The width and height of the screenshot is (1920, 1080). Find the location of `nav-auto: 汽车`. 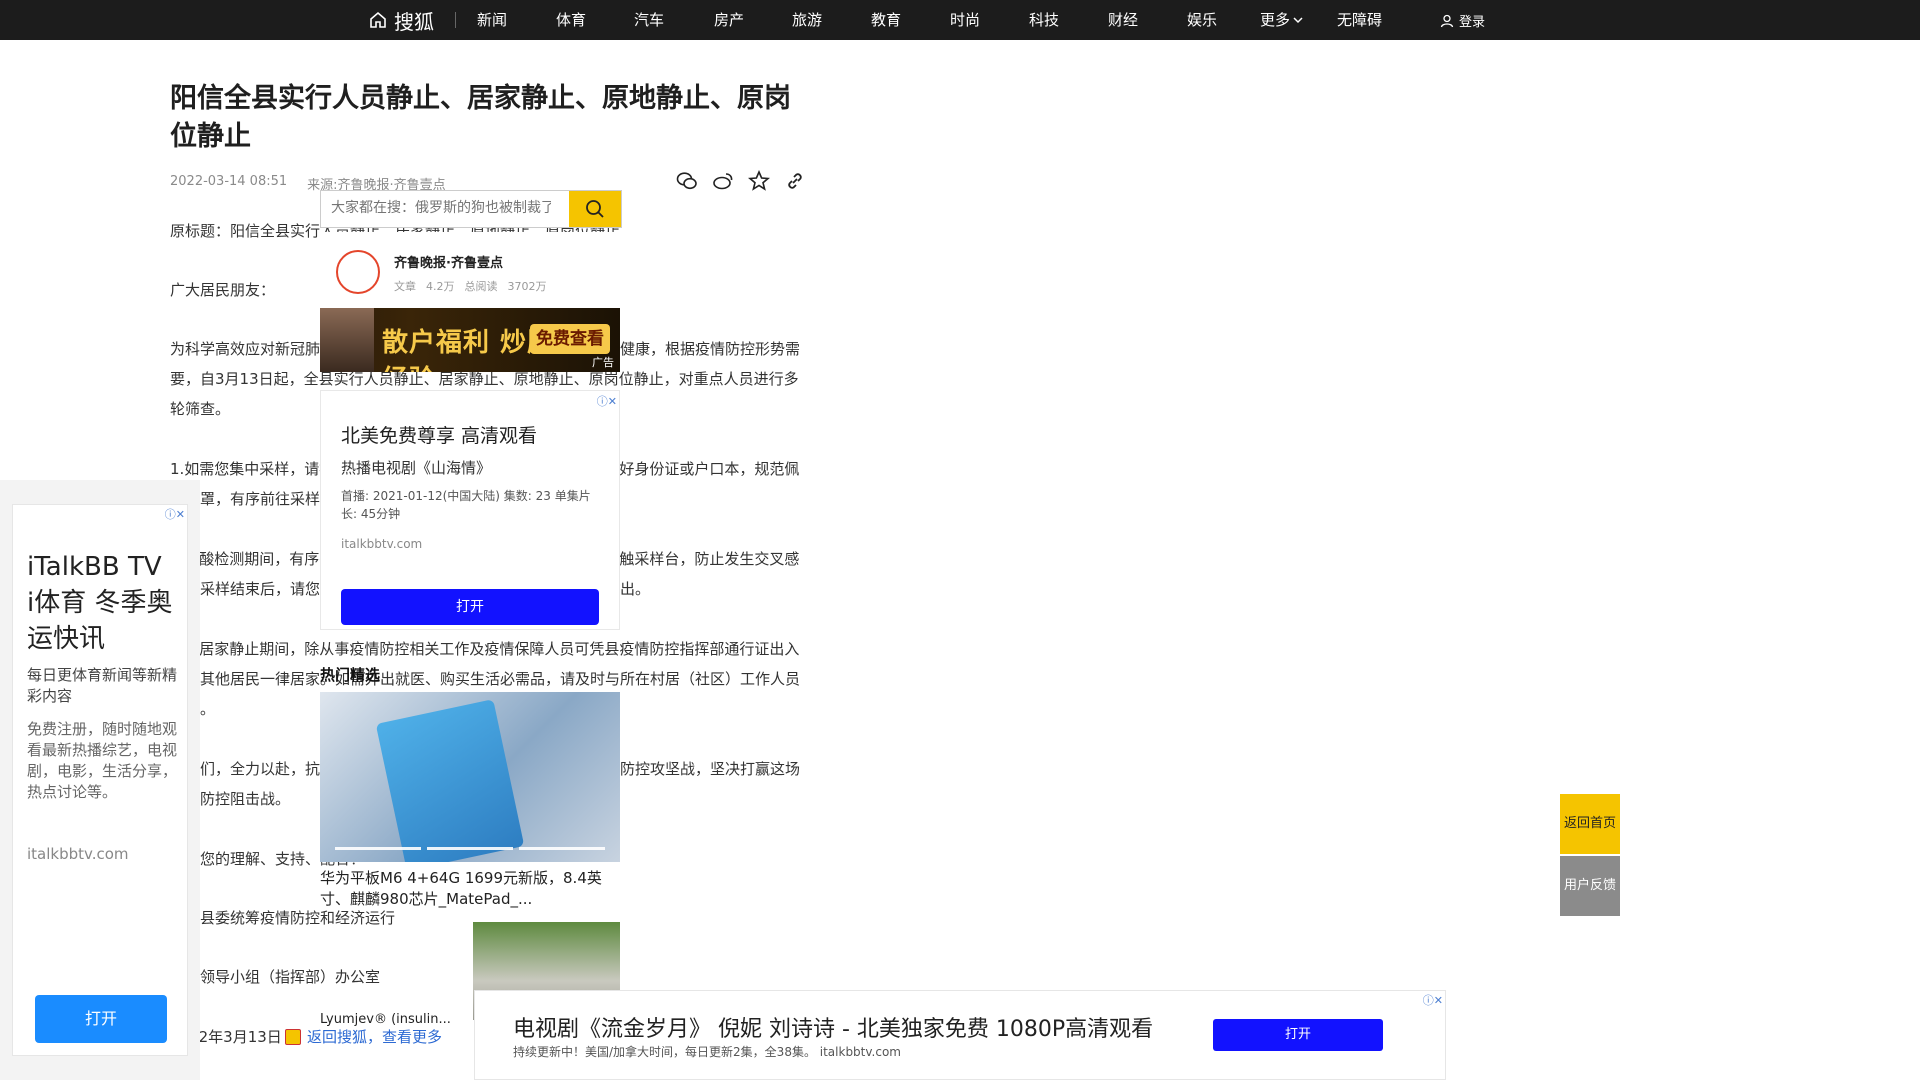

nav-auto: 汽车 is located at coordinates (649, 20).